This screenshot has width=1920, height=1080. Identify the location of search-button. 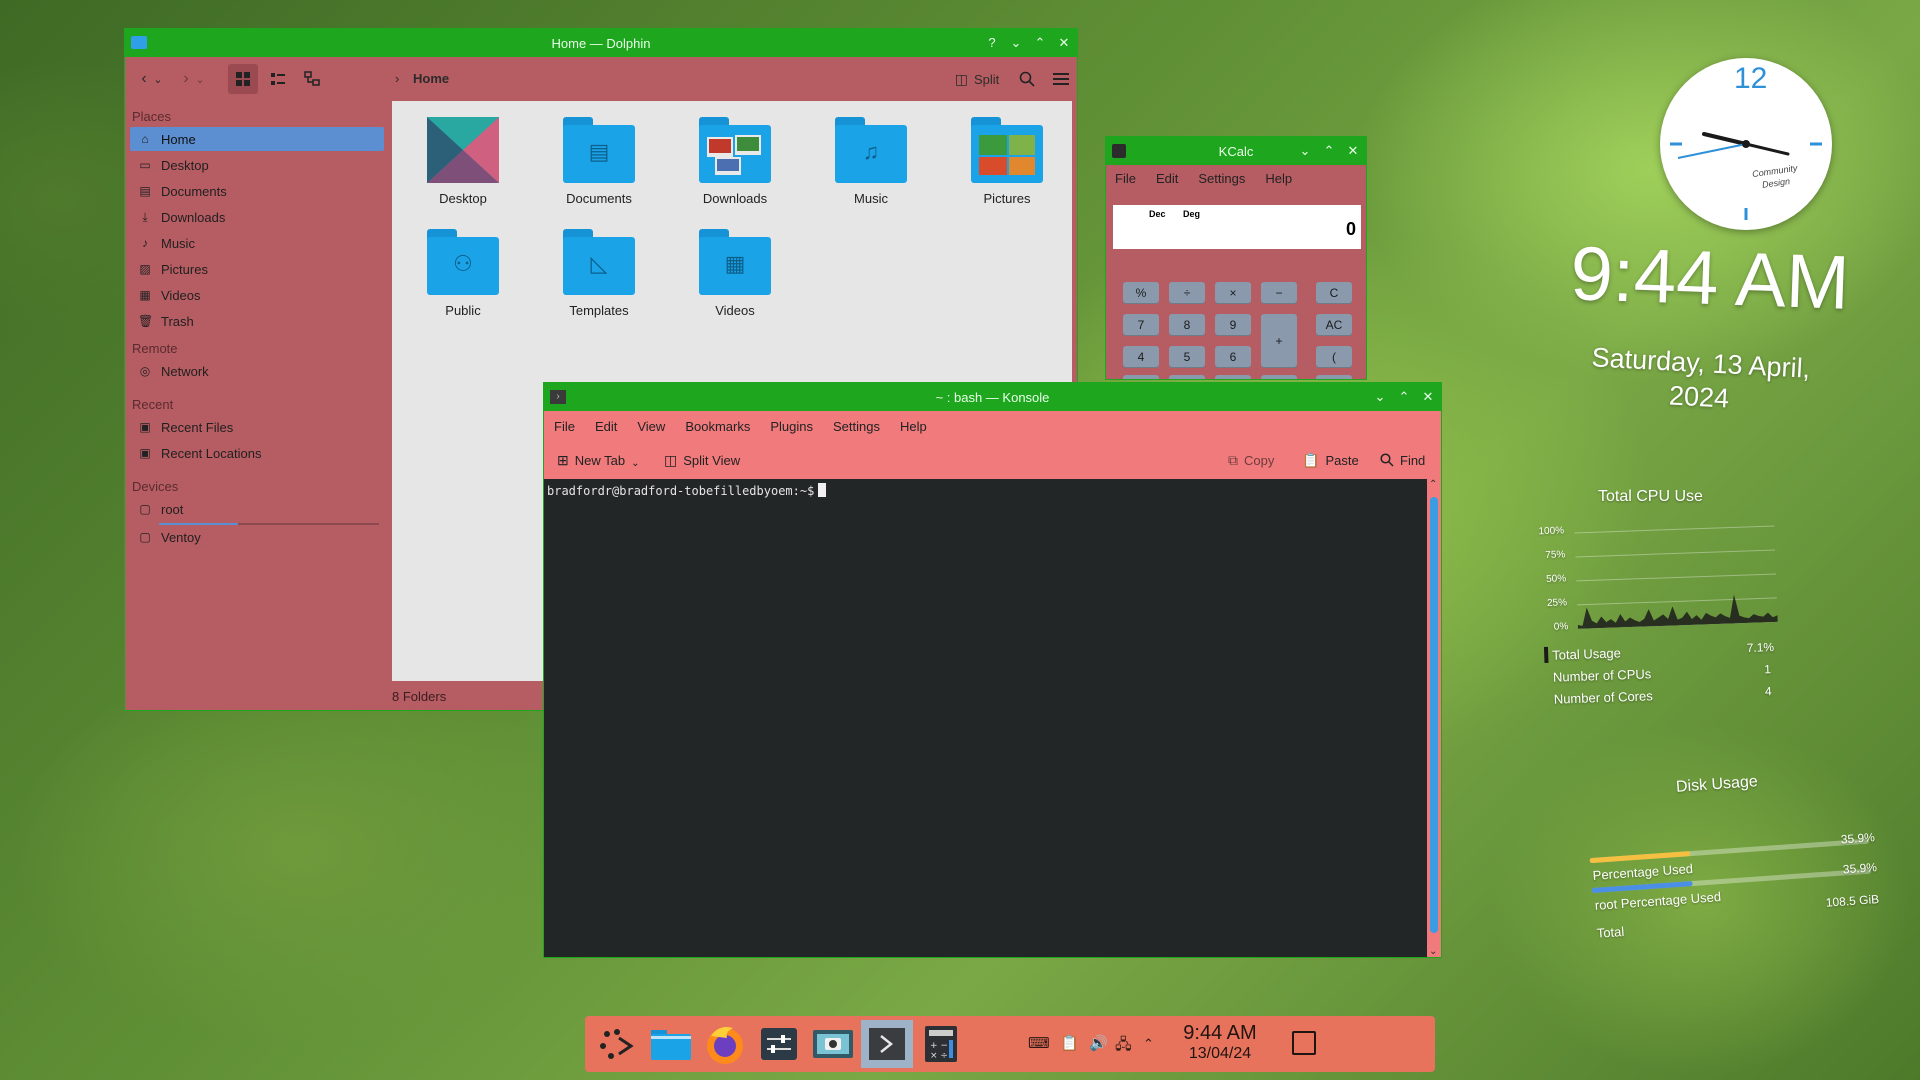
(1027, 79).